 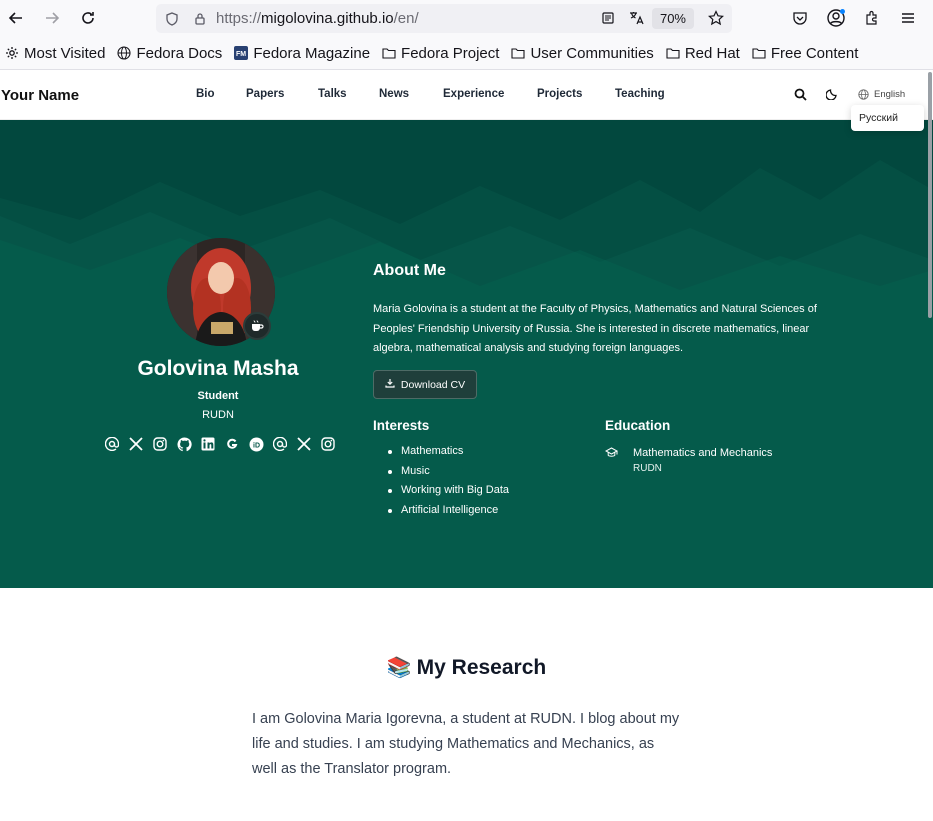 I want to click on dark-mode-icon, so click(x=832, y=96).